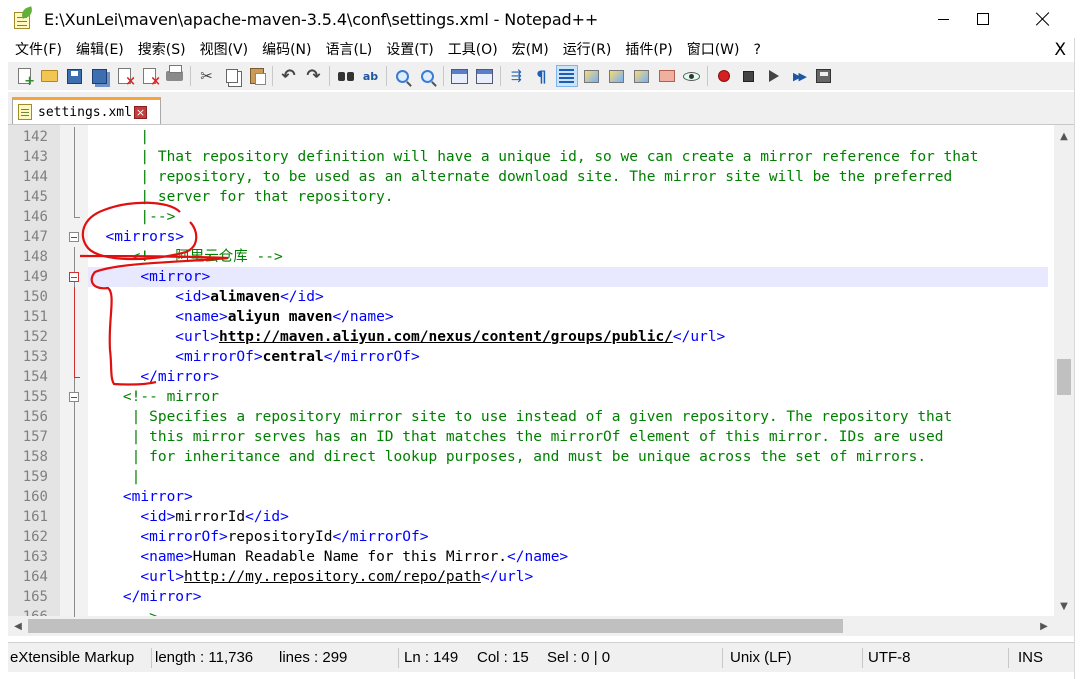 The width and height of the screenshot is (1081, 679). Describe the element at coordinates (289, 76) in the screenshot. I see `undo-button: ↶` at that location.